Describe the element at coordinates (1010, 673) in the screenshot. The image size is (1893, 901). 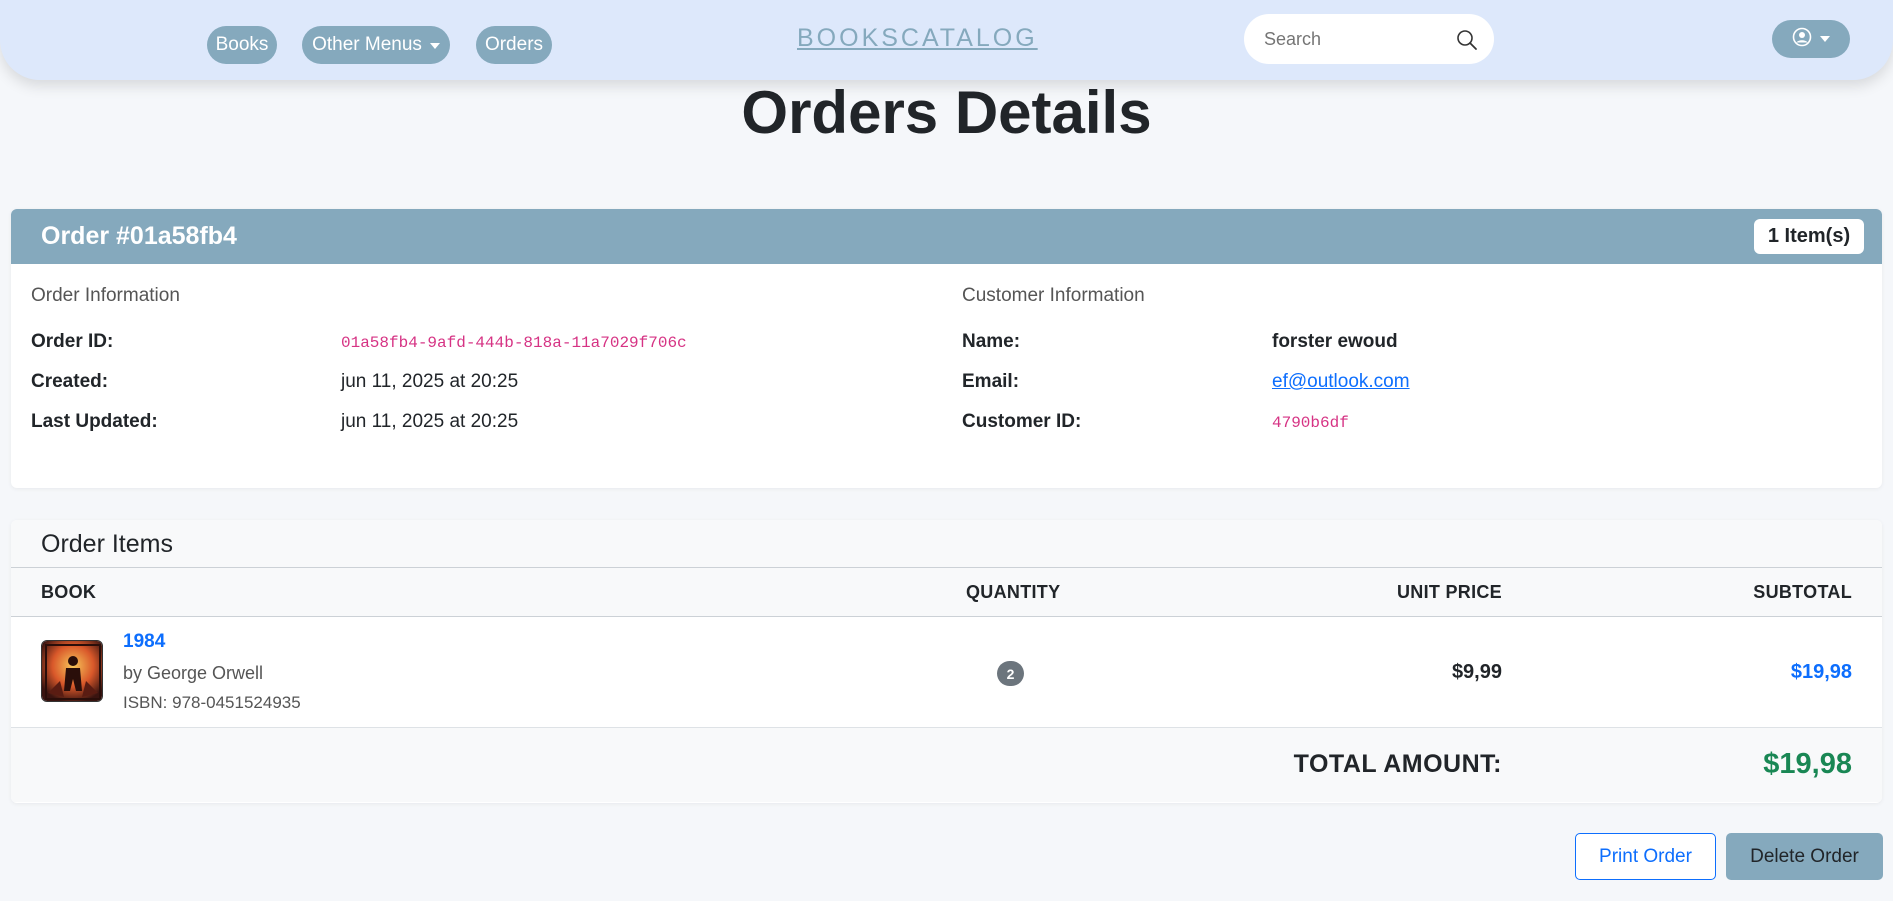
I see `quantity-badge: 2` at that location.